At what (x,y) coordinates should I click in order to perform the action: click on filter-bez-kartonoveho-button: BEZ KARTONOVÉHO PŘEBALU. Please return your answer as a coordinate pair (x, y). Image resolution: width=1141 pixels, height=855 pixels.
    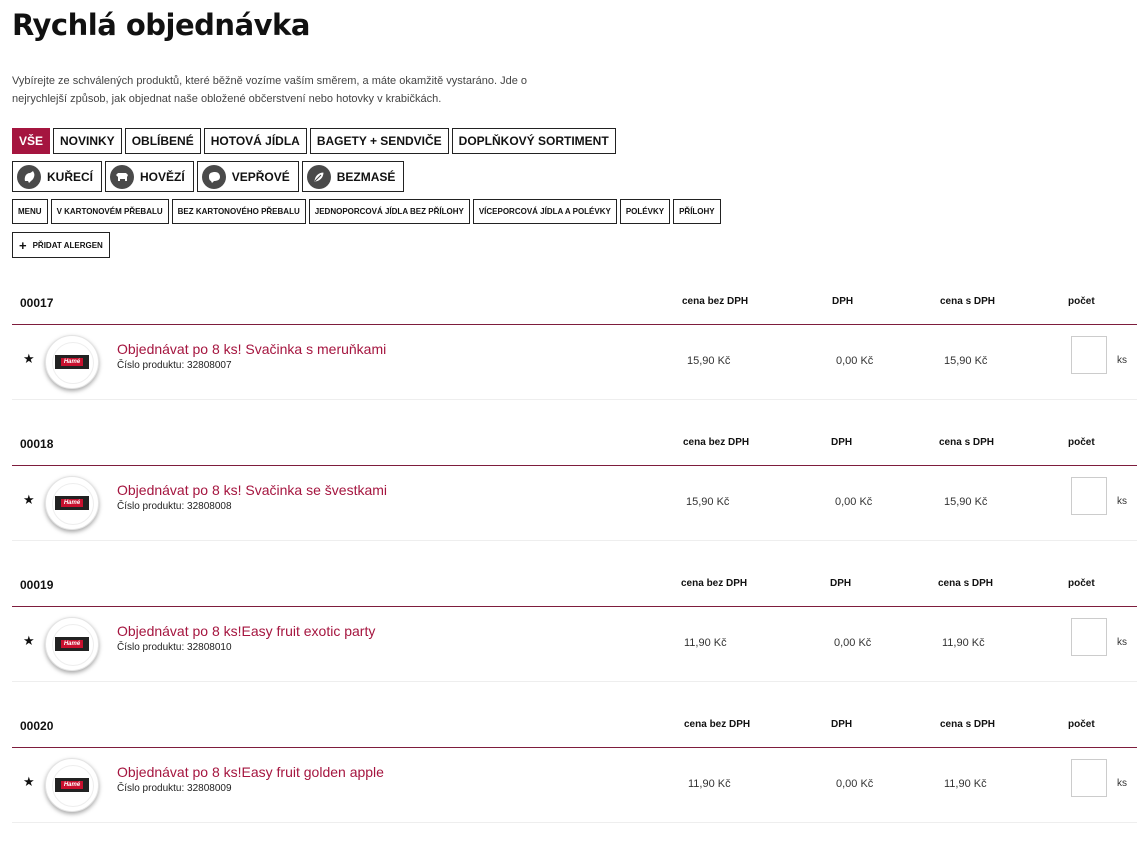
    Looking at the image, I should click on (238, 211).